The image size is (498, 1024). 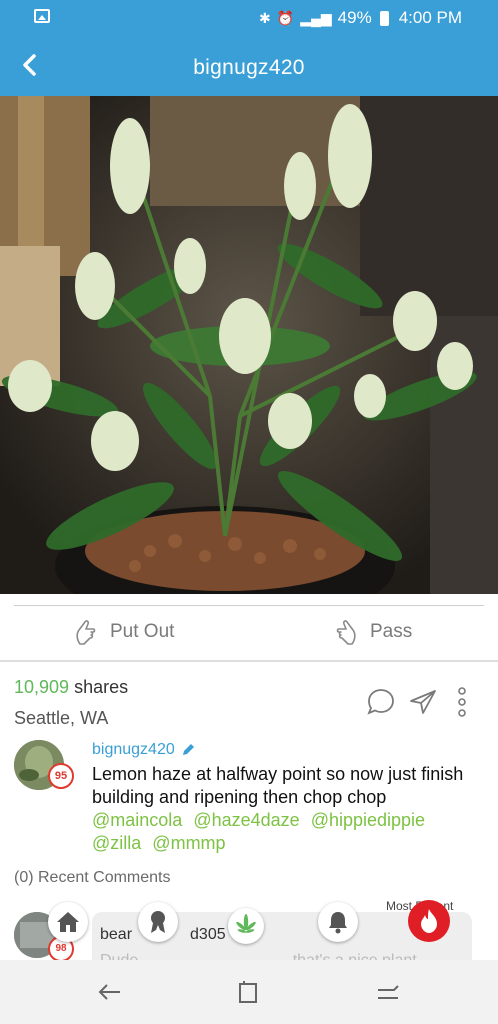 I want to click on pass-hand-icon, so click(x=346, y=632).